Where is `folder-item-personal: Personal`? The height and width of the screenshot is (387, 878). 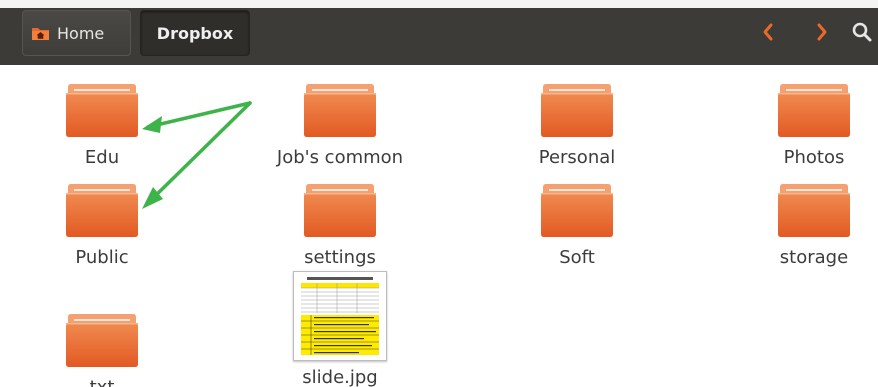 folder-item-personal: Personal is located at coordinates (577, 121).